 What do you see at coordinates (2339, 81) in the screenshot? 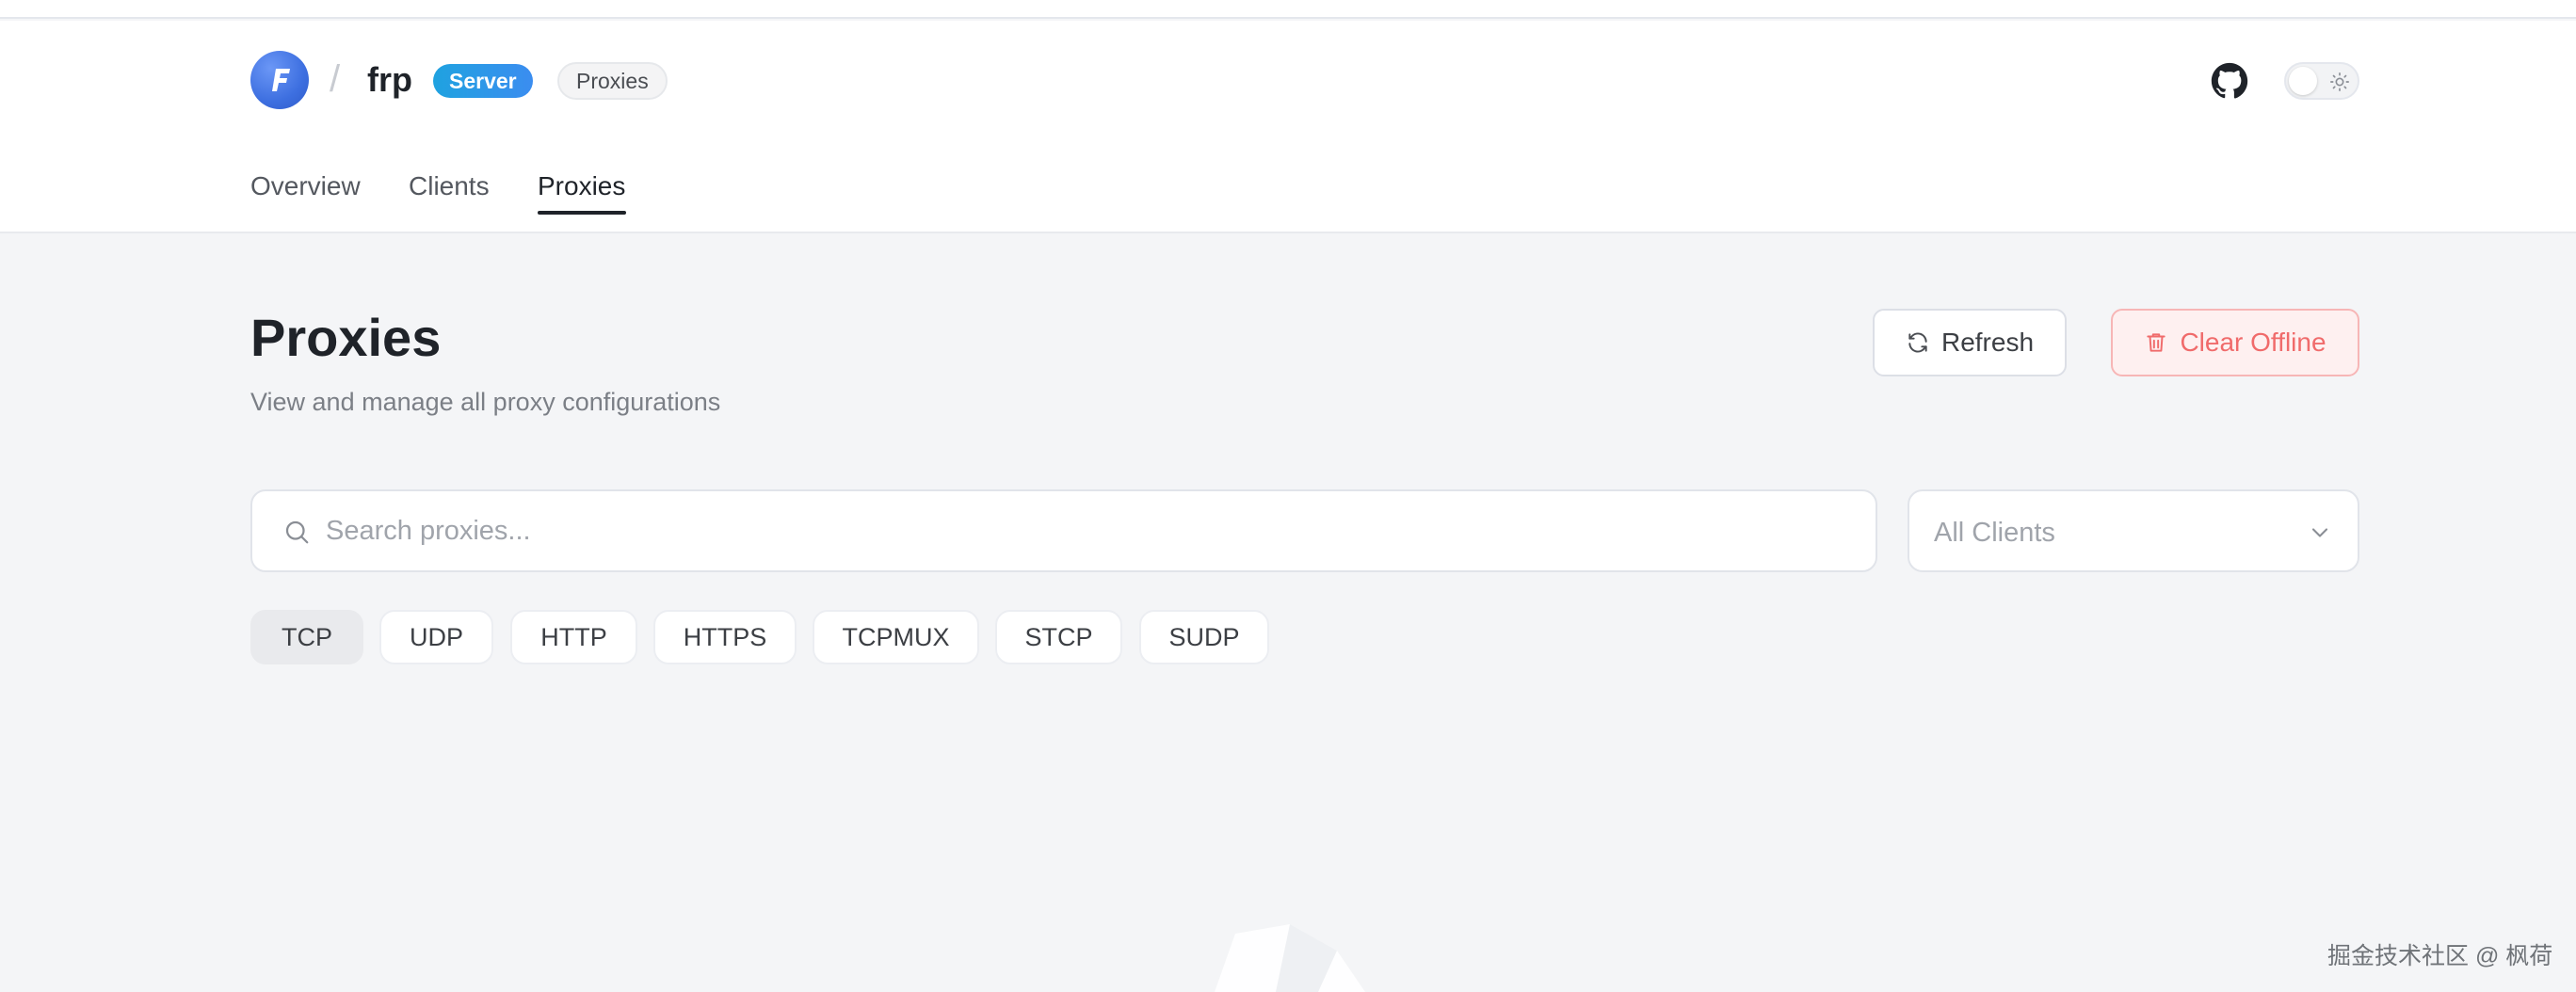
I see `sun-icon` at bounding box center [2339, 81].